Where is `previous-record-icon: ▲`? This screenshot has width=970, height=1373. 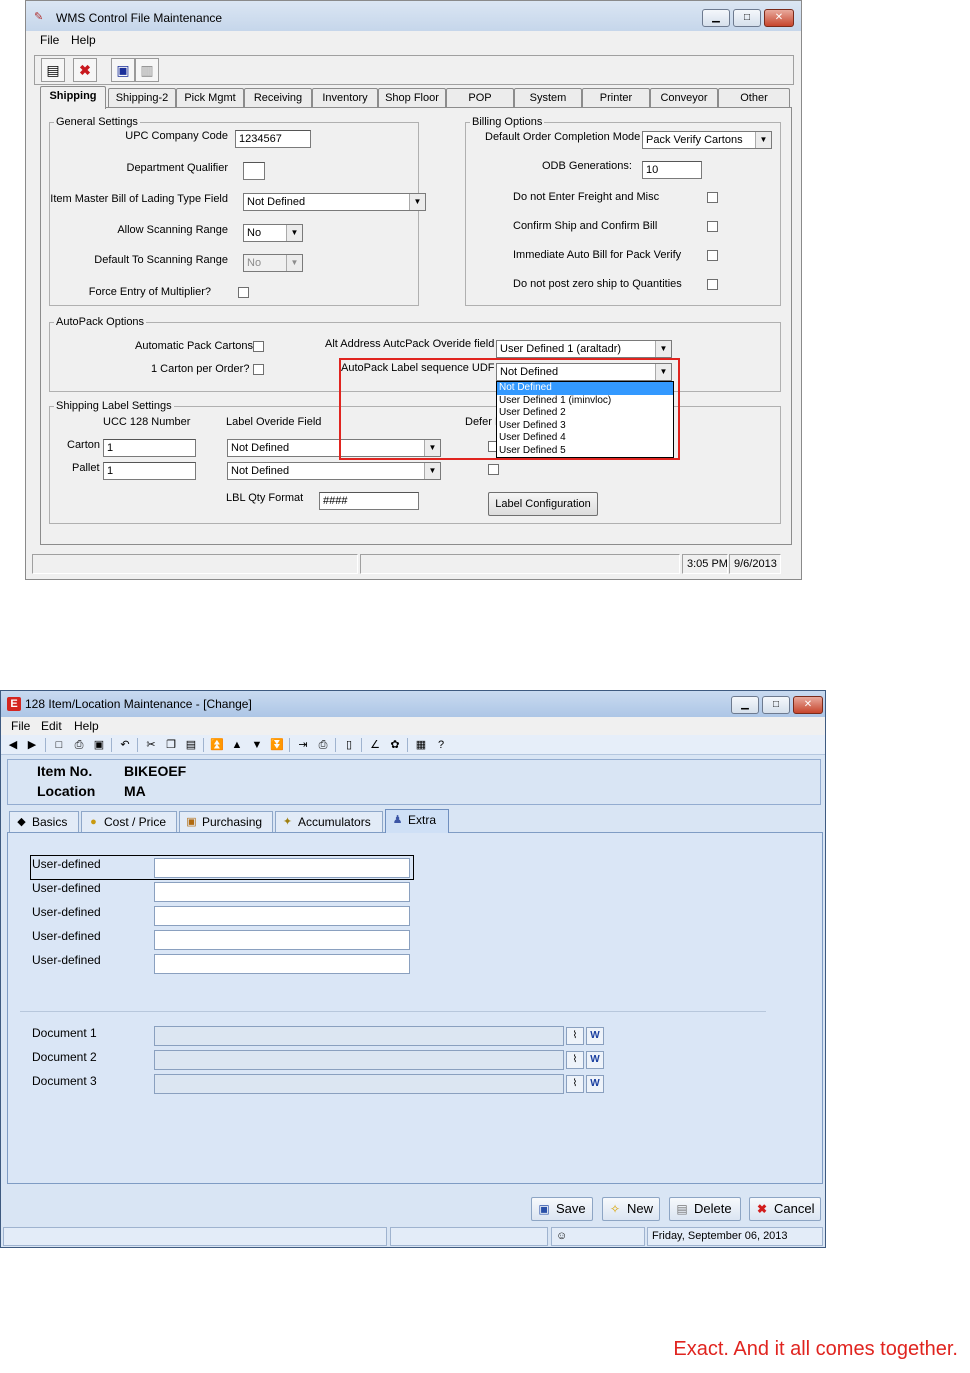
previous-record-icon: ▲ is located at coordinates (237, 745).